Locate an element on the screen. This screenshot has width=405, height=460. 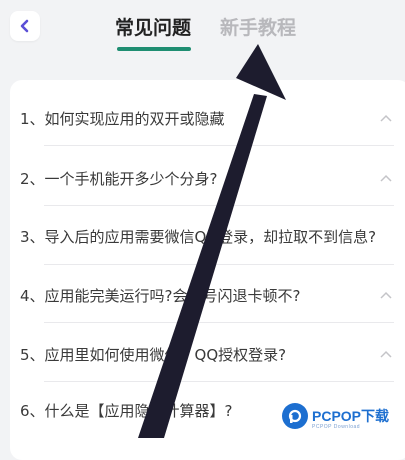
back-button is located at coordinates (25, 26).